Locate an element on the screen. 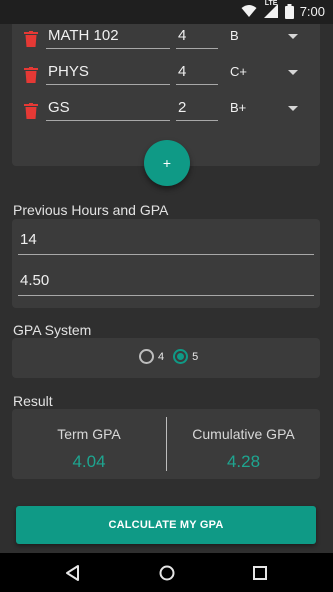 Image resolution: width=333 pixels, height=592 pixels. radio-label: 4 is located at coordinates (161, 356).